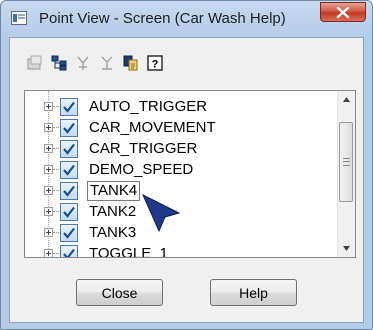  I want to click on tree-item-label: TANK2, so click(113, 211).